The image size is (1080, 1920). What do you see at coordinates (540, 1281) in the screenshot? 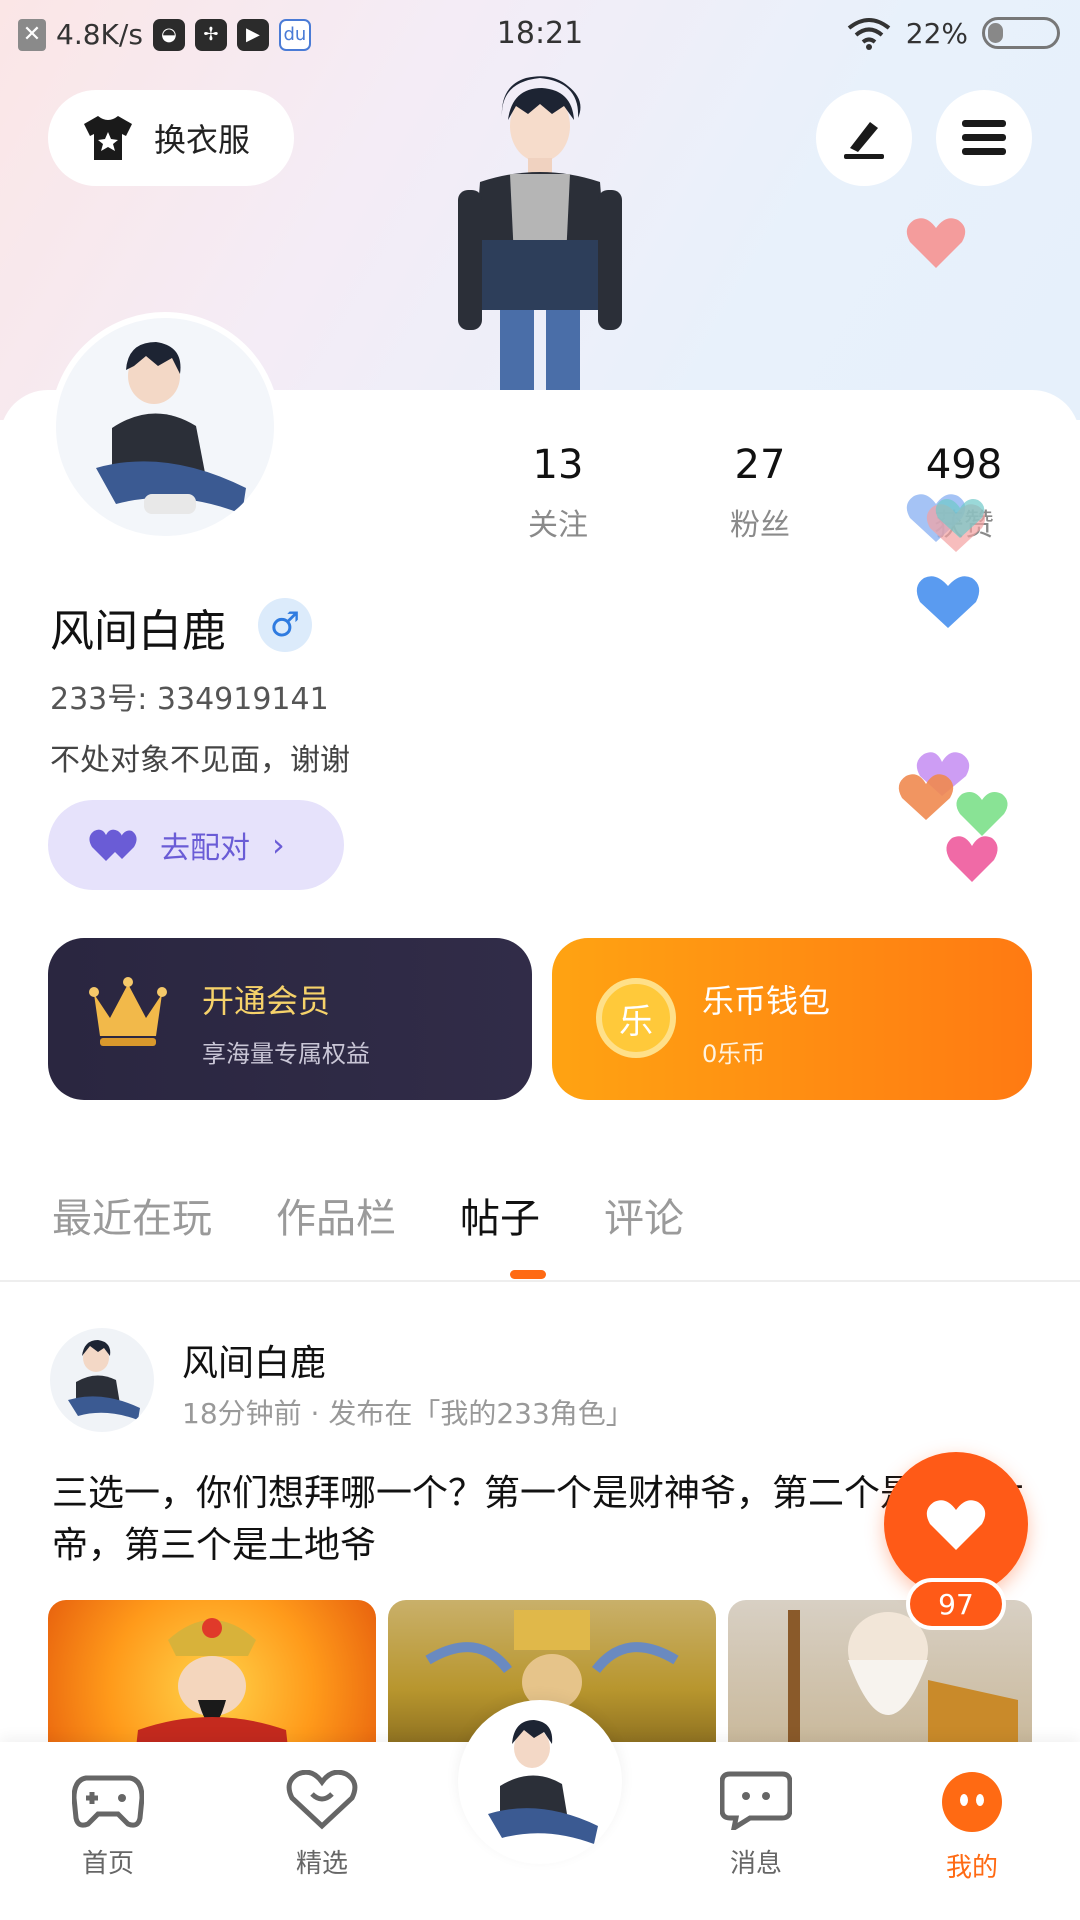
I see `tab-divider` at bounding box center [540, 1281].